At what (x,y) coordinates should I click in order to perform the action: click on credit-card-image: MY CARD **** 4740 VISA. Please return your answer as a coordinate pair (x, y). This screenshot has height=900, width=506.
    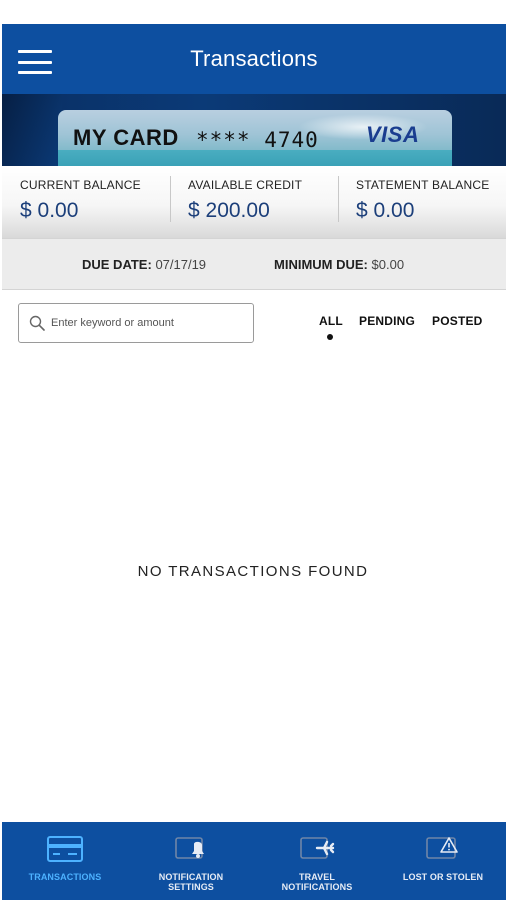
    Looking at the image, I should click on (255, 138).